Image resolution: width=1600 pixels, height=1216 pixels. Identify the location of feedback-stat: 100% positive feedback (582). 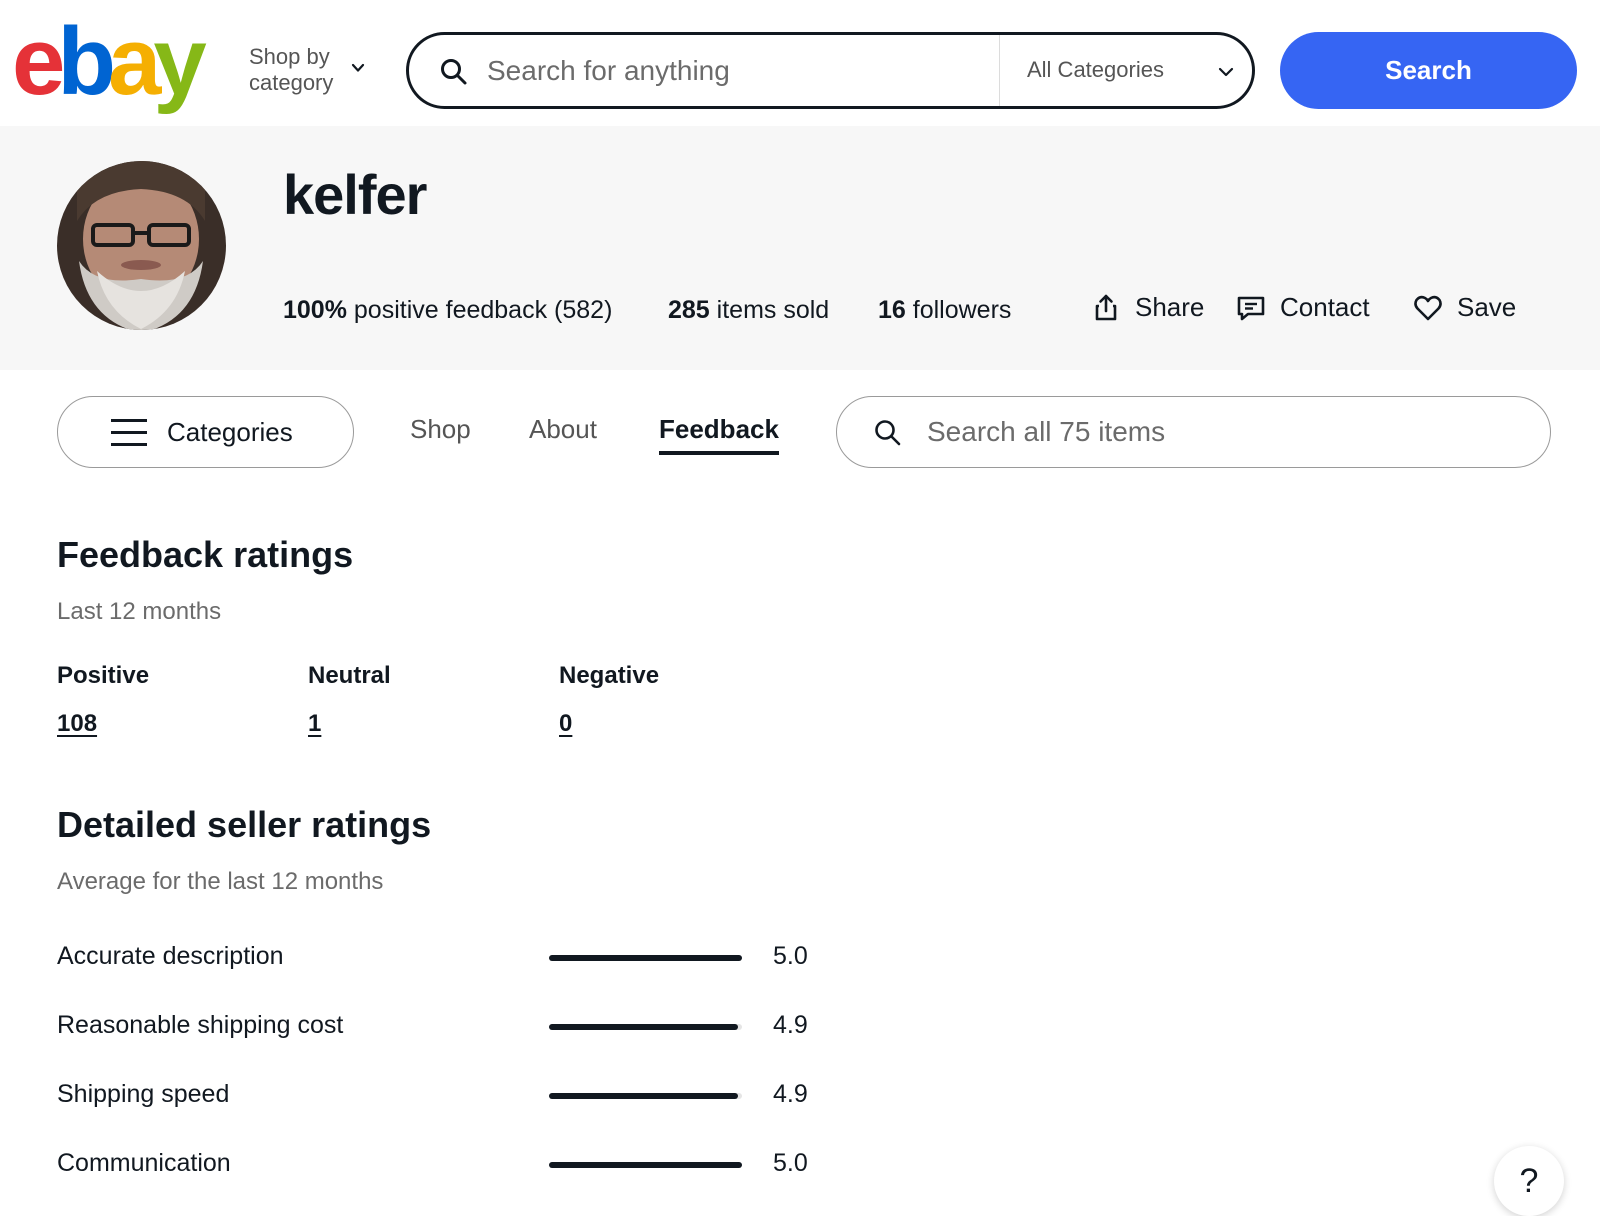
(447, 310).